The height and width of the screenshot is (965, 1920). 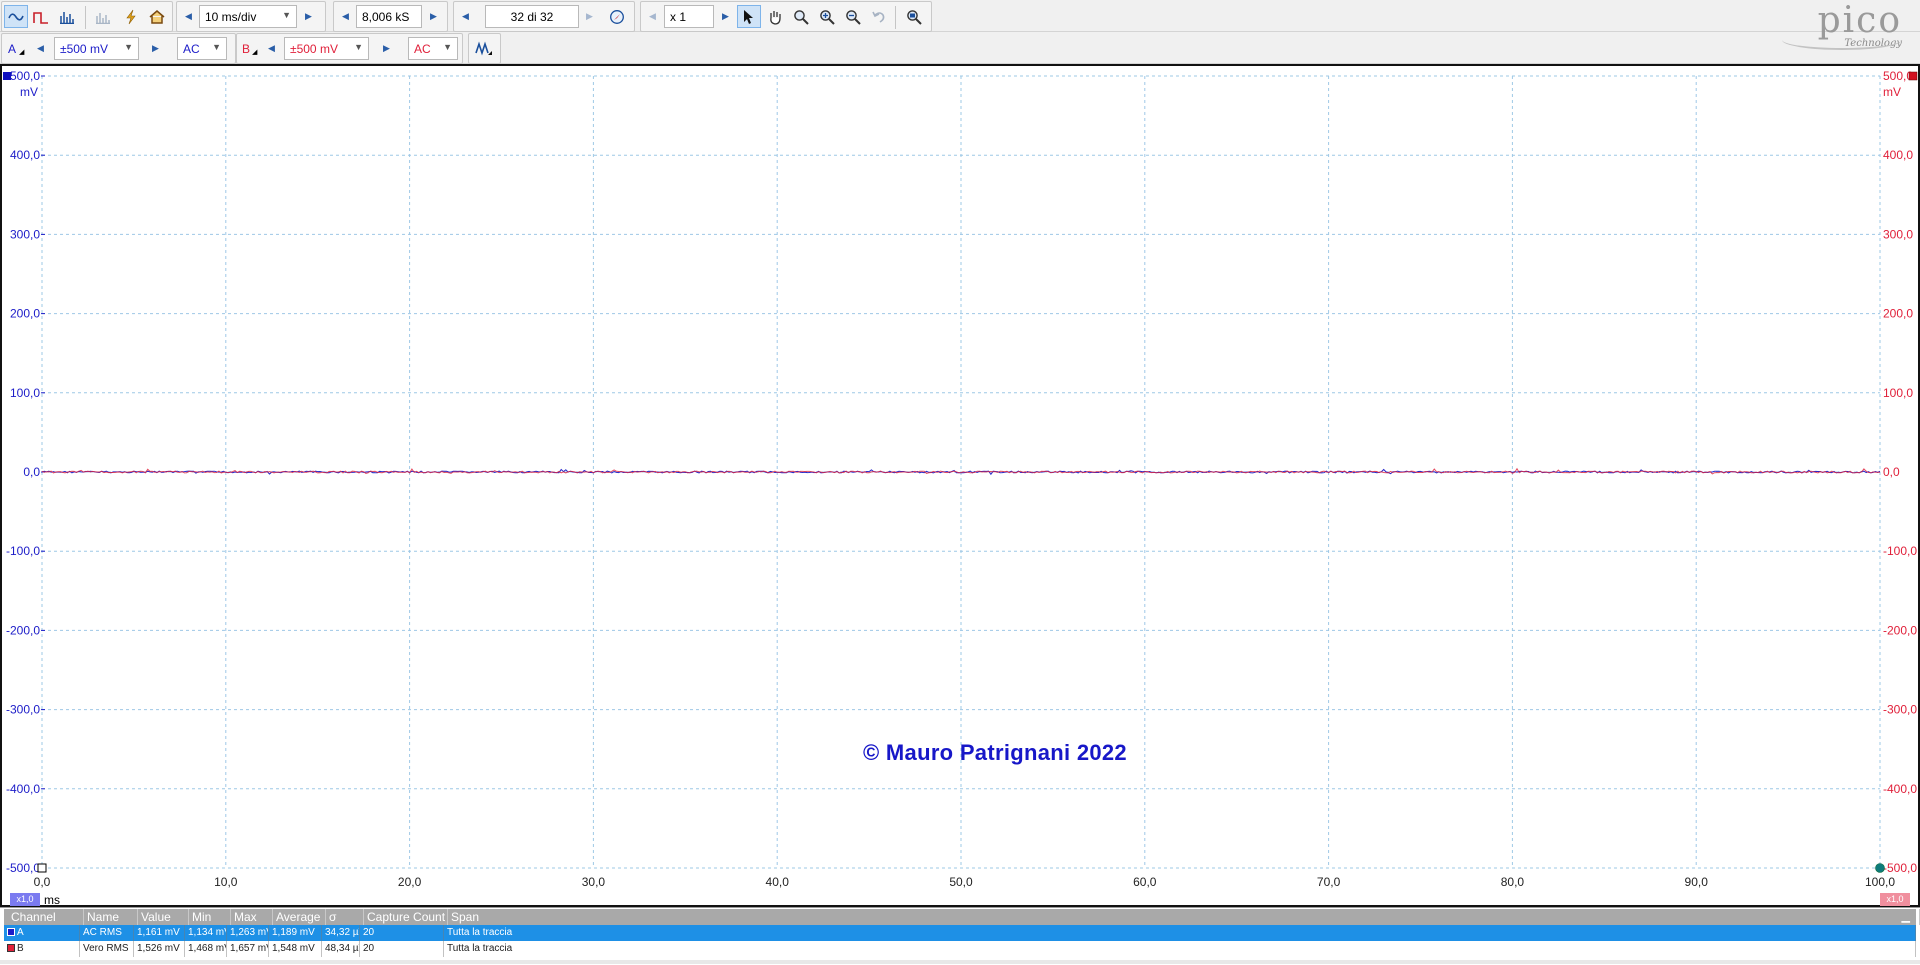 What do you see at coordinates (42, 882) in the screenshot?
I see `x-tick-label: 0,0` at bounding box center [42, 882].